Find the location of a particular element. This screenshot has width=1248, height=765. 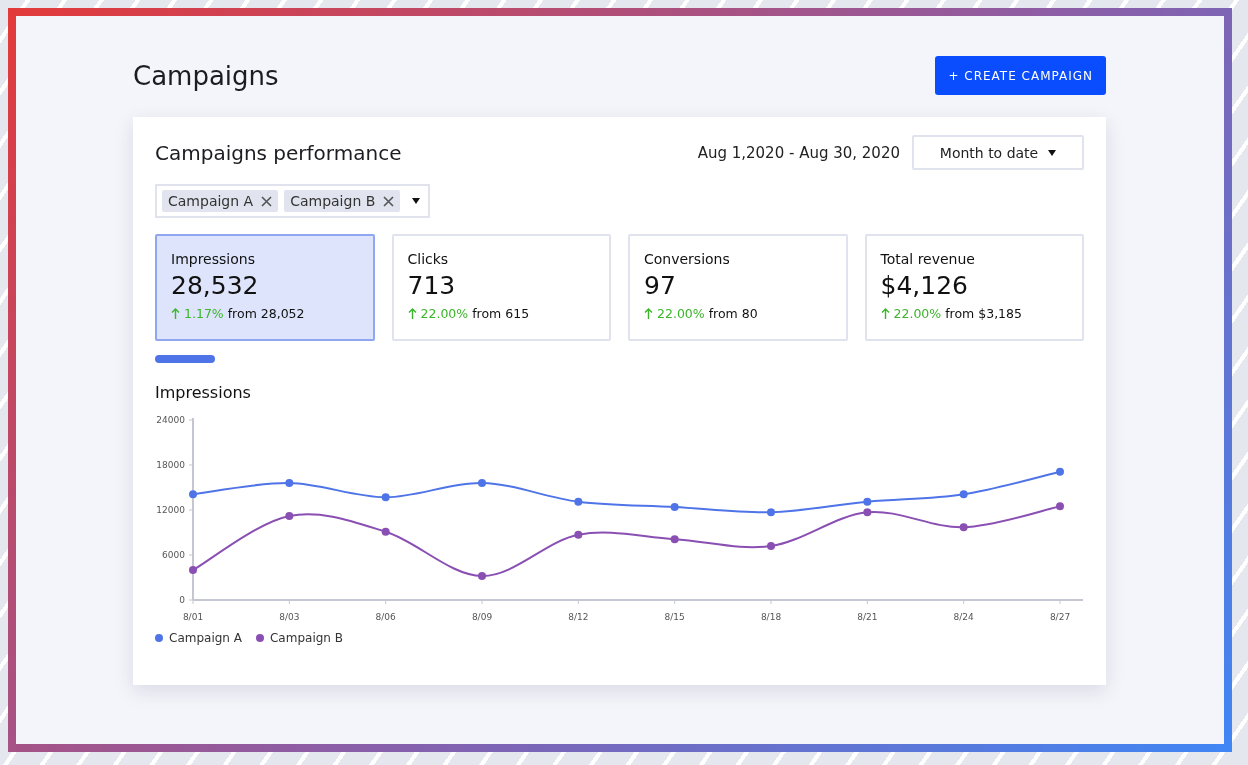

metric-label: Impressions is located at coordinates (213, 259).